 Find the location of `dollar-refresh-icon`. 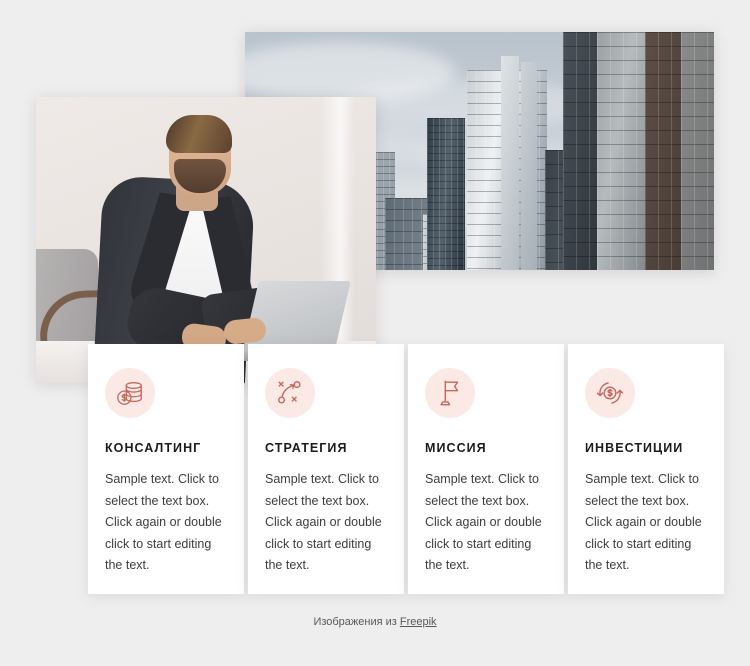

dollar-refresh-icon is located at coordinates (610, 393).